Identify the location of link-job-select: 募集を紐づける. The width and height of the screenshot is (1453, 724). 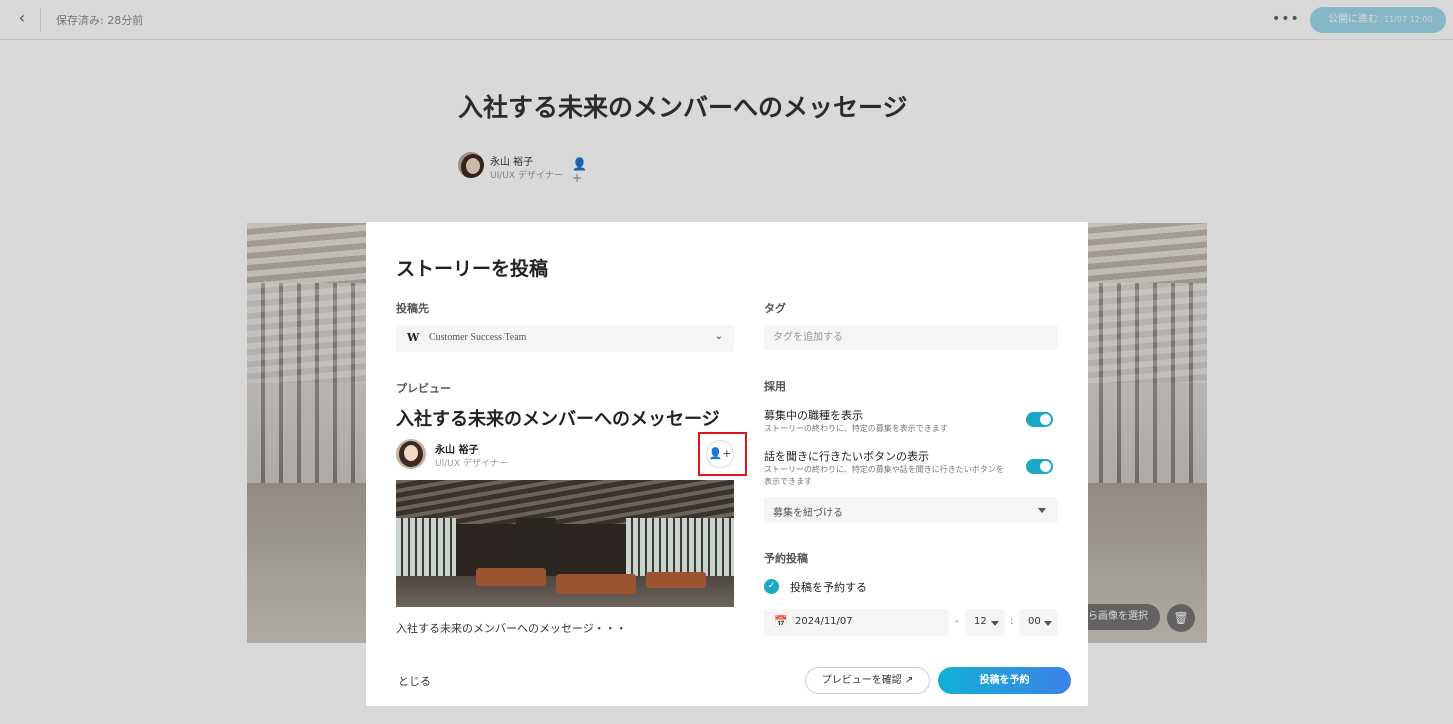
(911, 510).